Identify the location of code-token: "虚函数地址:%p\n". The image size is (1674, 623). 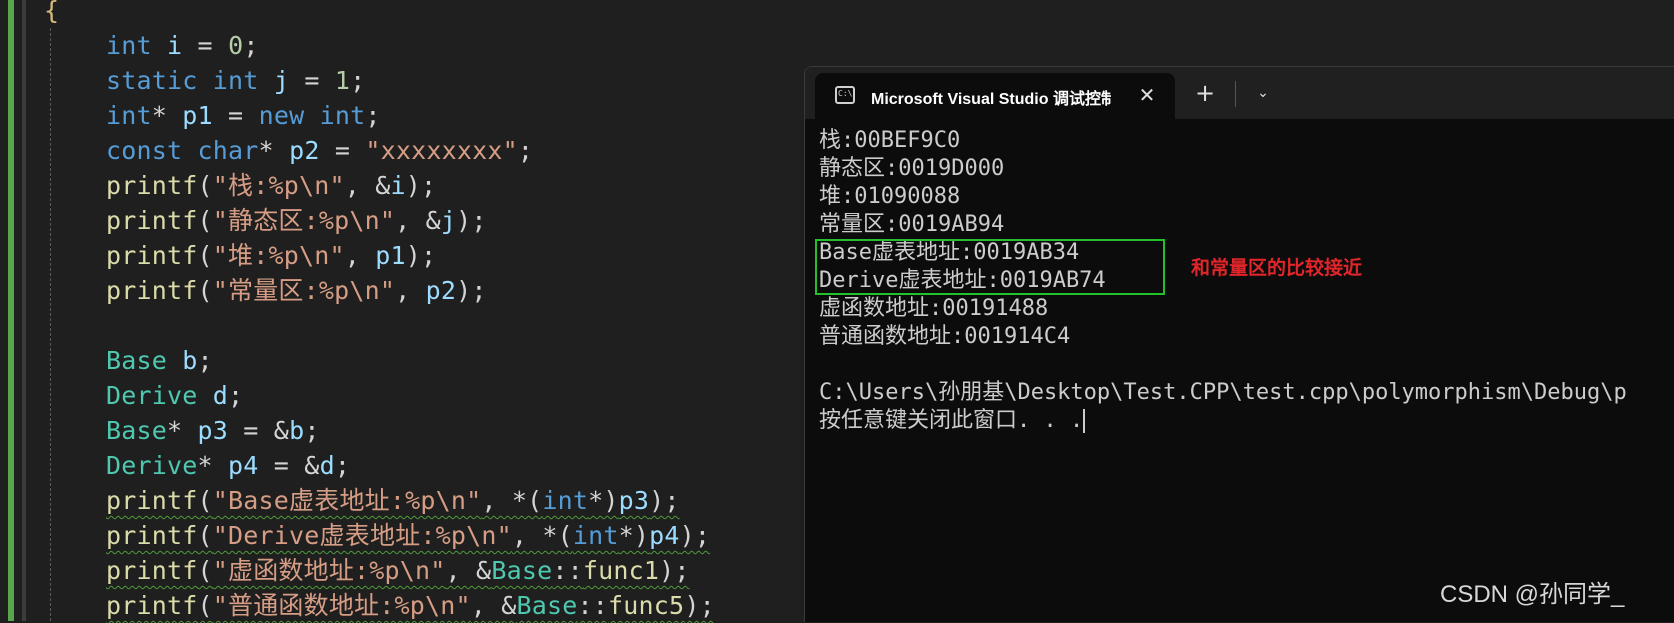
(329, 570).